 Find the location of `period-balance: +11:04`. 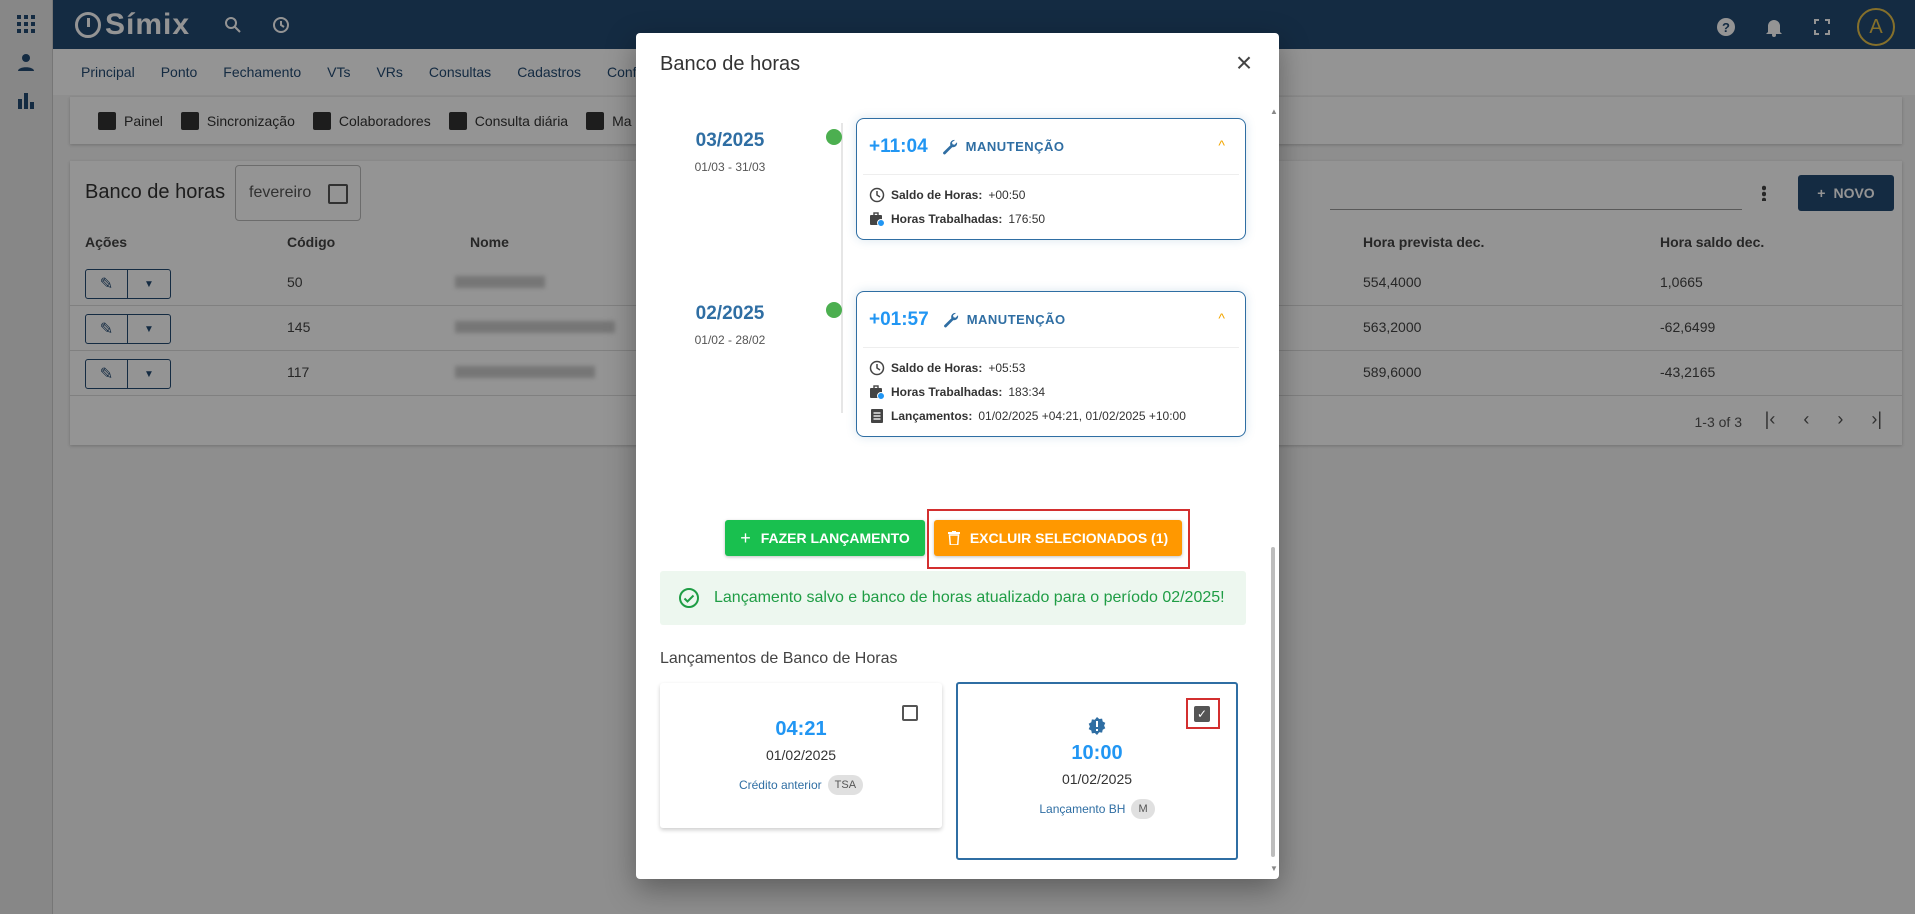

period-balance: +11:04 is located at coordinates (898, 146).